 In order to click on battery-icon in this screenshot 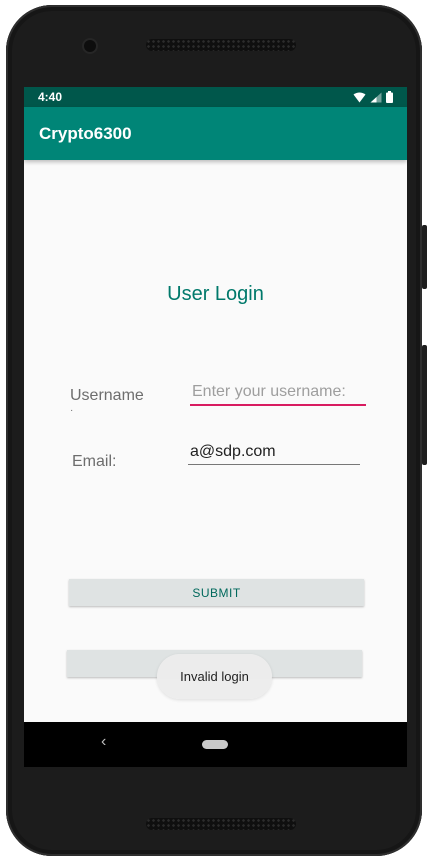, I will do `click(389, 97)`.